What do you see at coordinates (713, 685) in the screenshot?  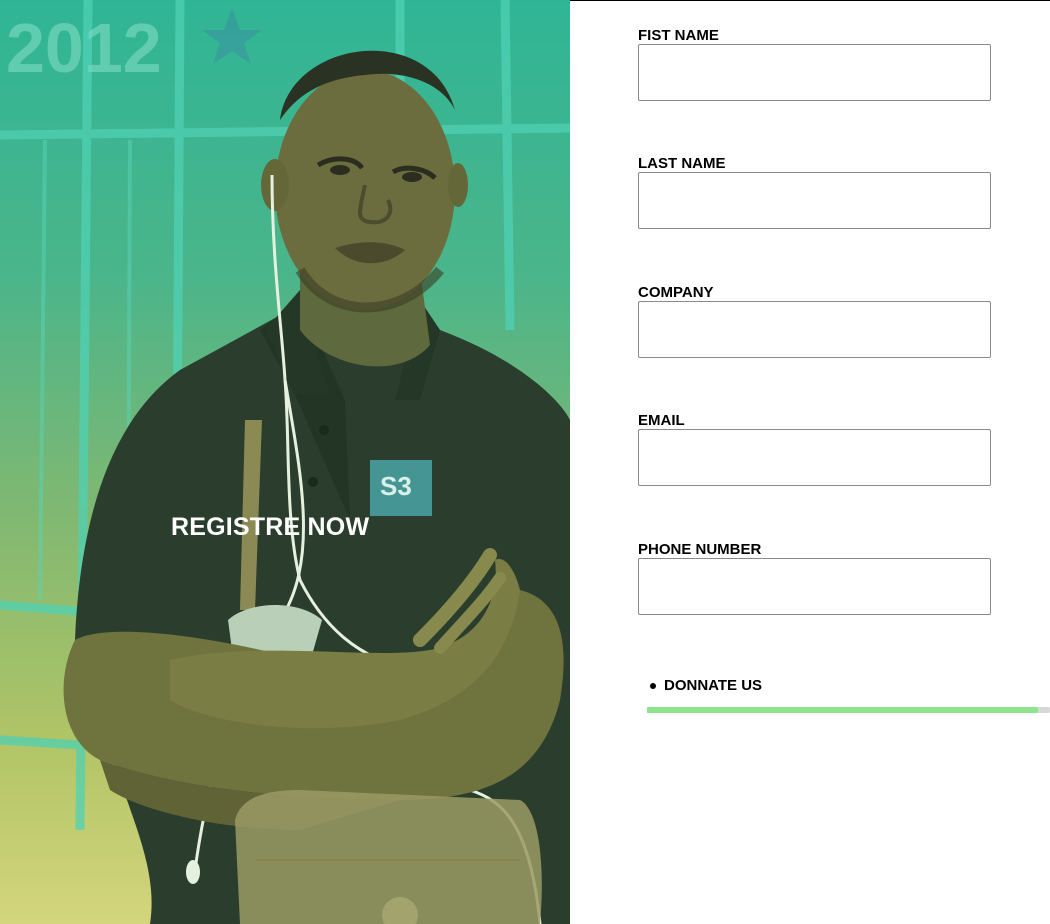 I see `donate-label: DONNATE US` at bounding box center [713, 685].